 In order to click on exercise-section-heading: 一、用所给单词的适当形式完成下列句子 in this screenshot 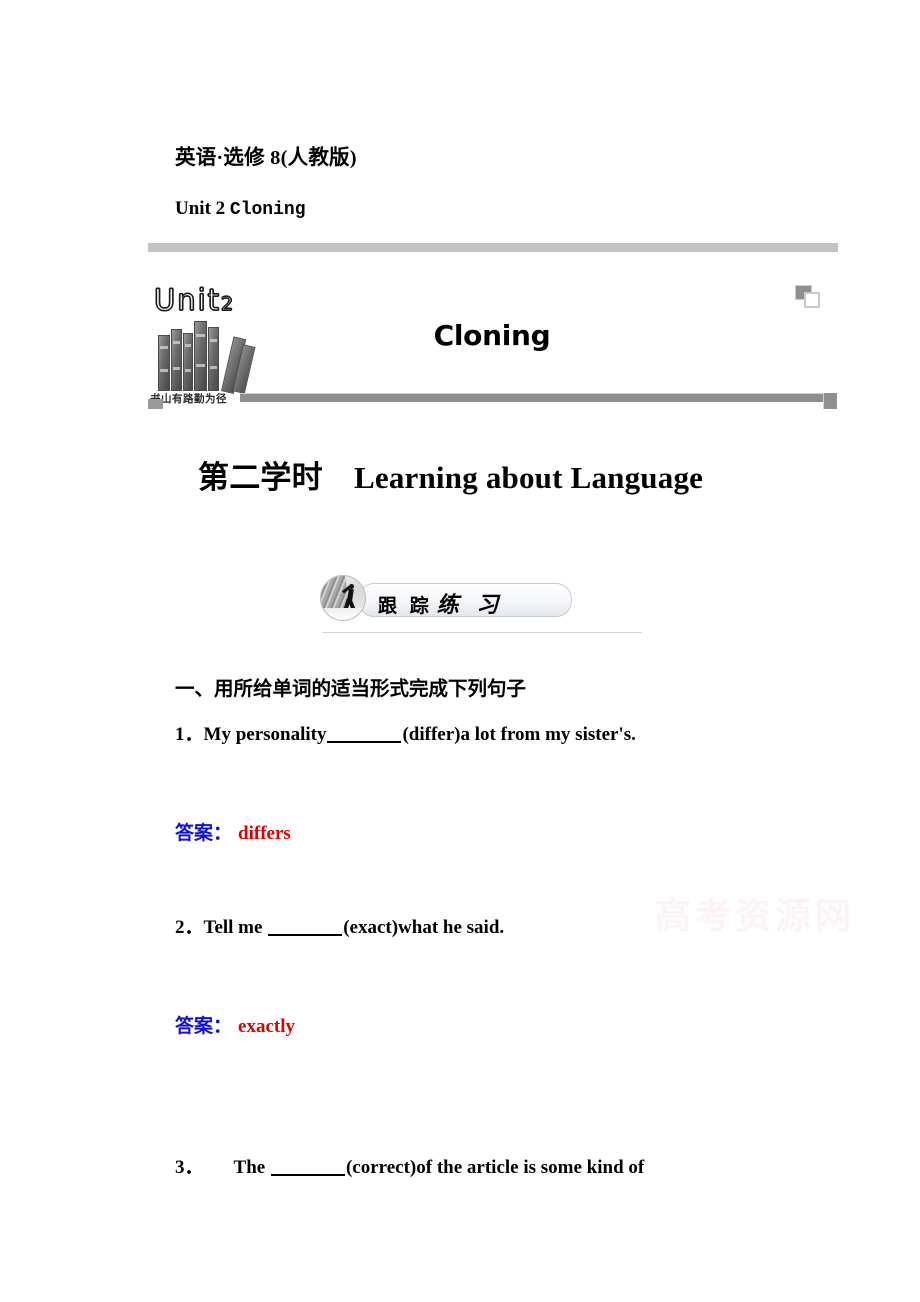, I will do `click(351, 688)`.